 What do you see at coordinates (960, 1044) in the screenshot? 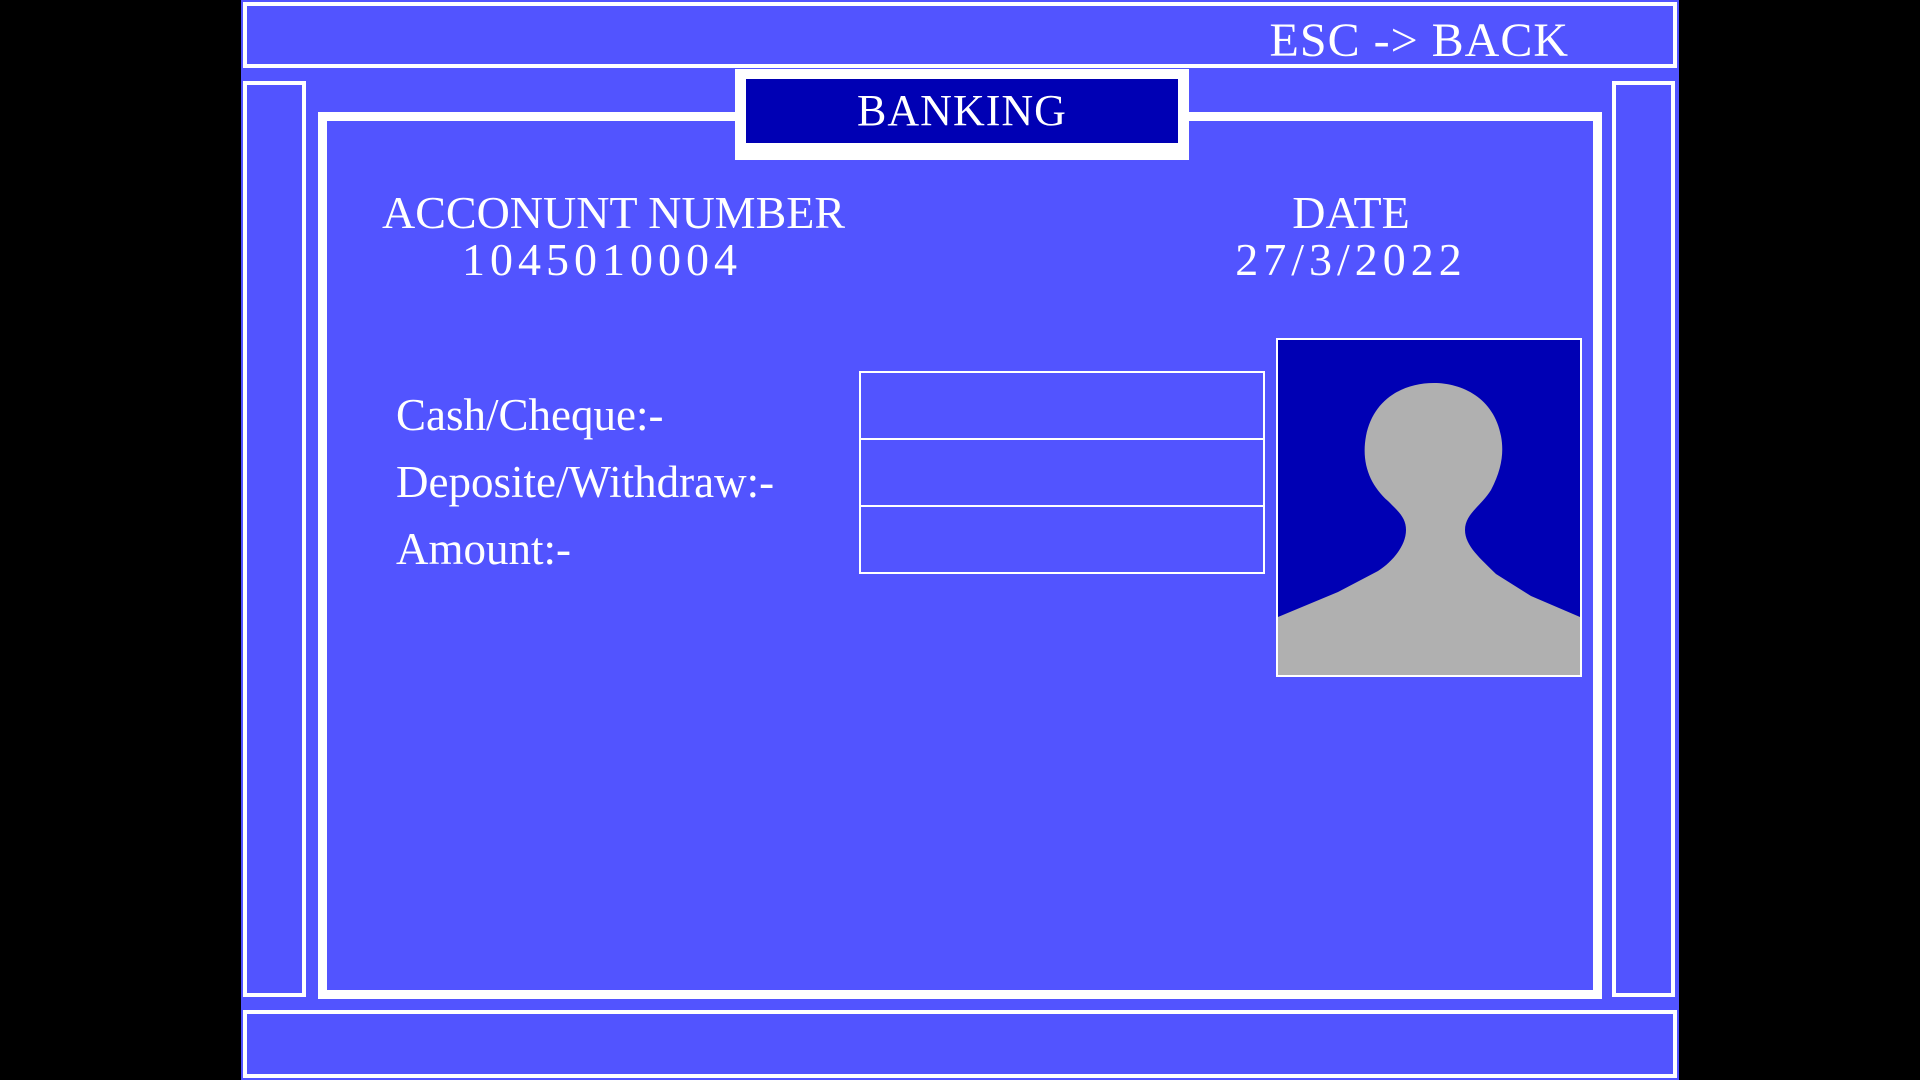
I see `bottom-bar` at bounding box center [960, 1044].